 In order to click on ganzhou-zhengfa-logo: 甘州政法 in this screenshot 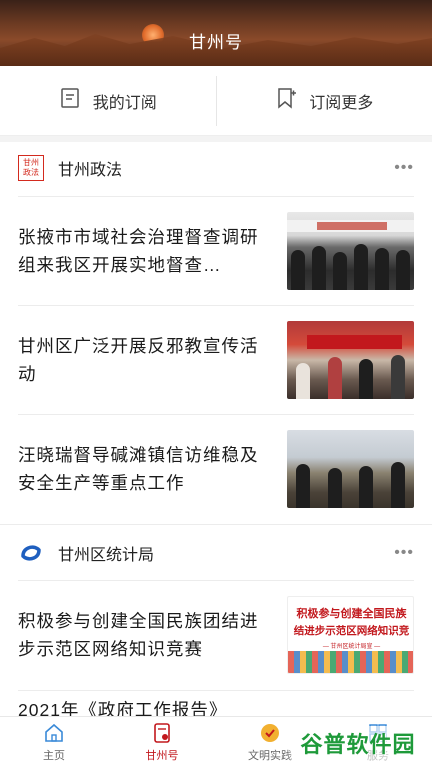, I will do `click(31, 168)`.